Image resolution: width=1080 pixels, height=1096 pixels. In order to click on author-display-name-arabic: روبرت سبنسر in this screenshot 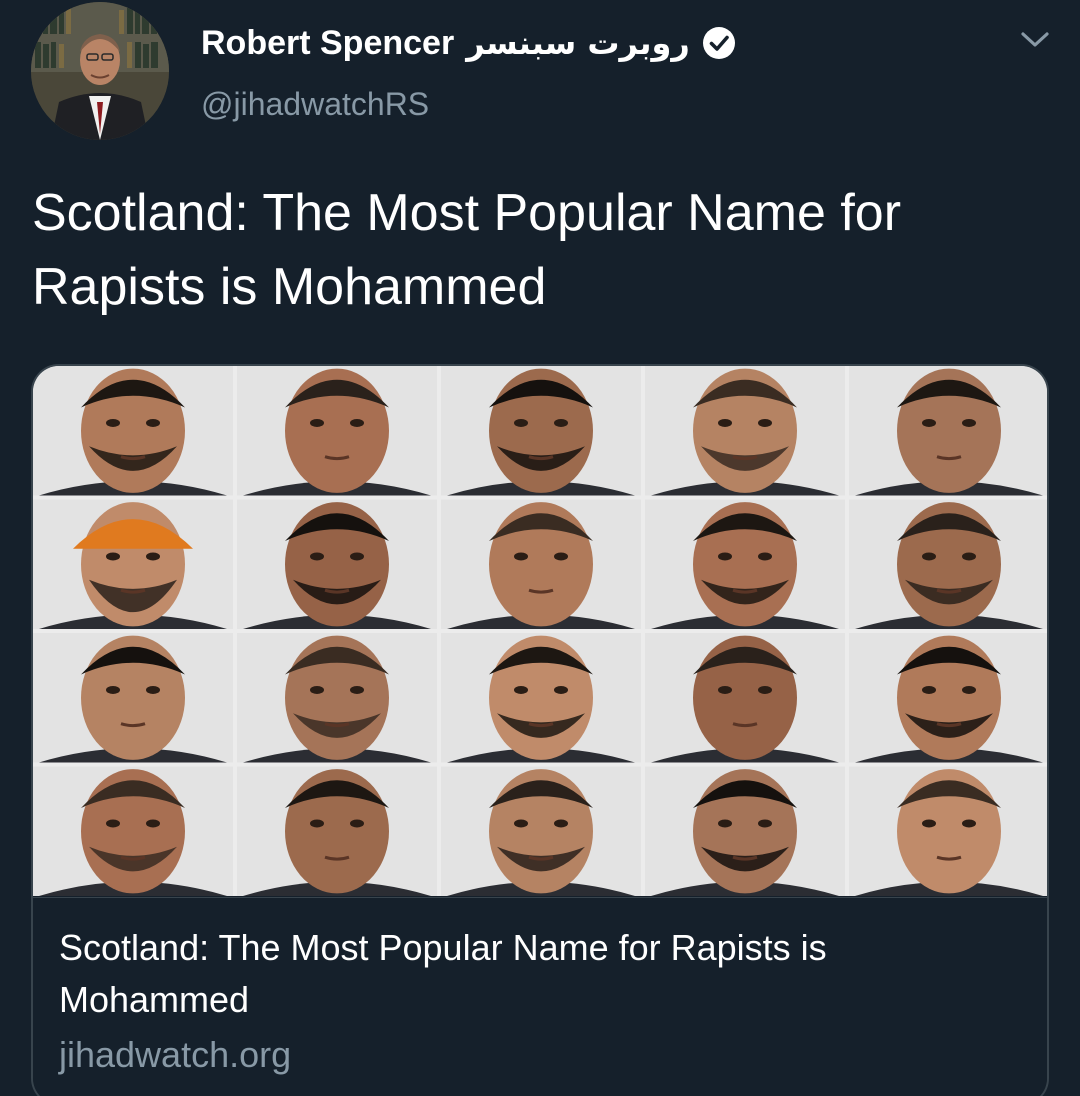, I will do `click(578, 43)`.